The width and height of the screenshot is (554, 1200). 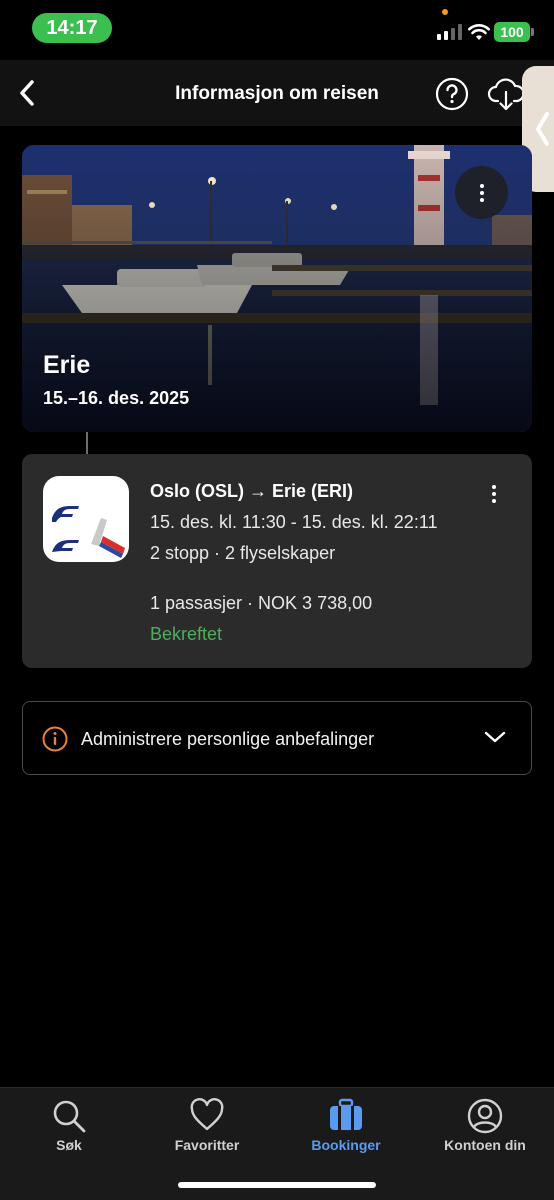 I want to click on booking-status: Bekreftet, so click(x=186, y=634).